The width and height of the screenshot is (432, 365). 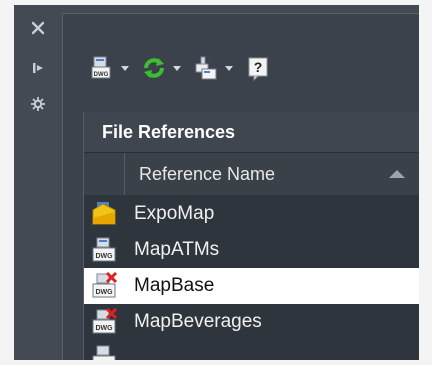 What do you see at coordinates (251, 250) in the screenshot?
I see `list-item: DWG MapATMs` at bounding box center [251, 250].